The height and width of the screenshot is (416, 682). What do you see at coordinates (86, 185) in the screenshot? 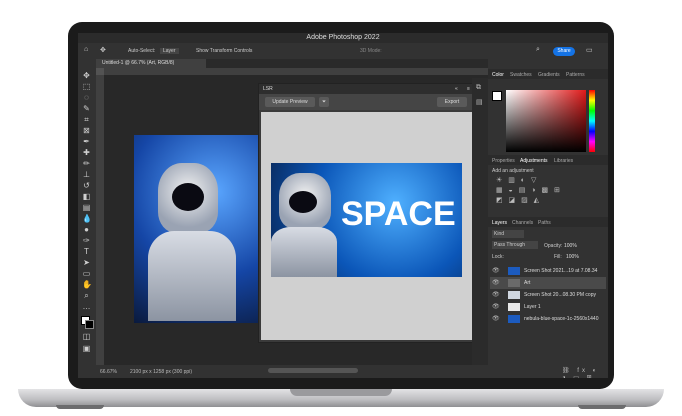
I see `history-brush-icon: ↺` at bounding box center [86, 185].